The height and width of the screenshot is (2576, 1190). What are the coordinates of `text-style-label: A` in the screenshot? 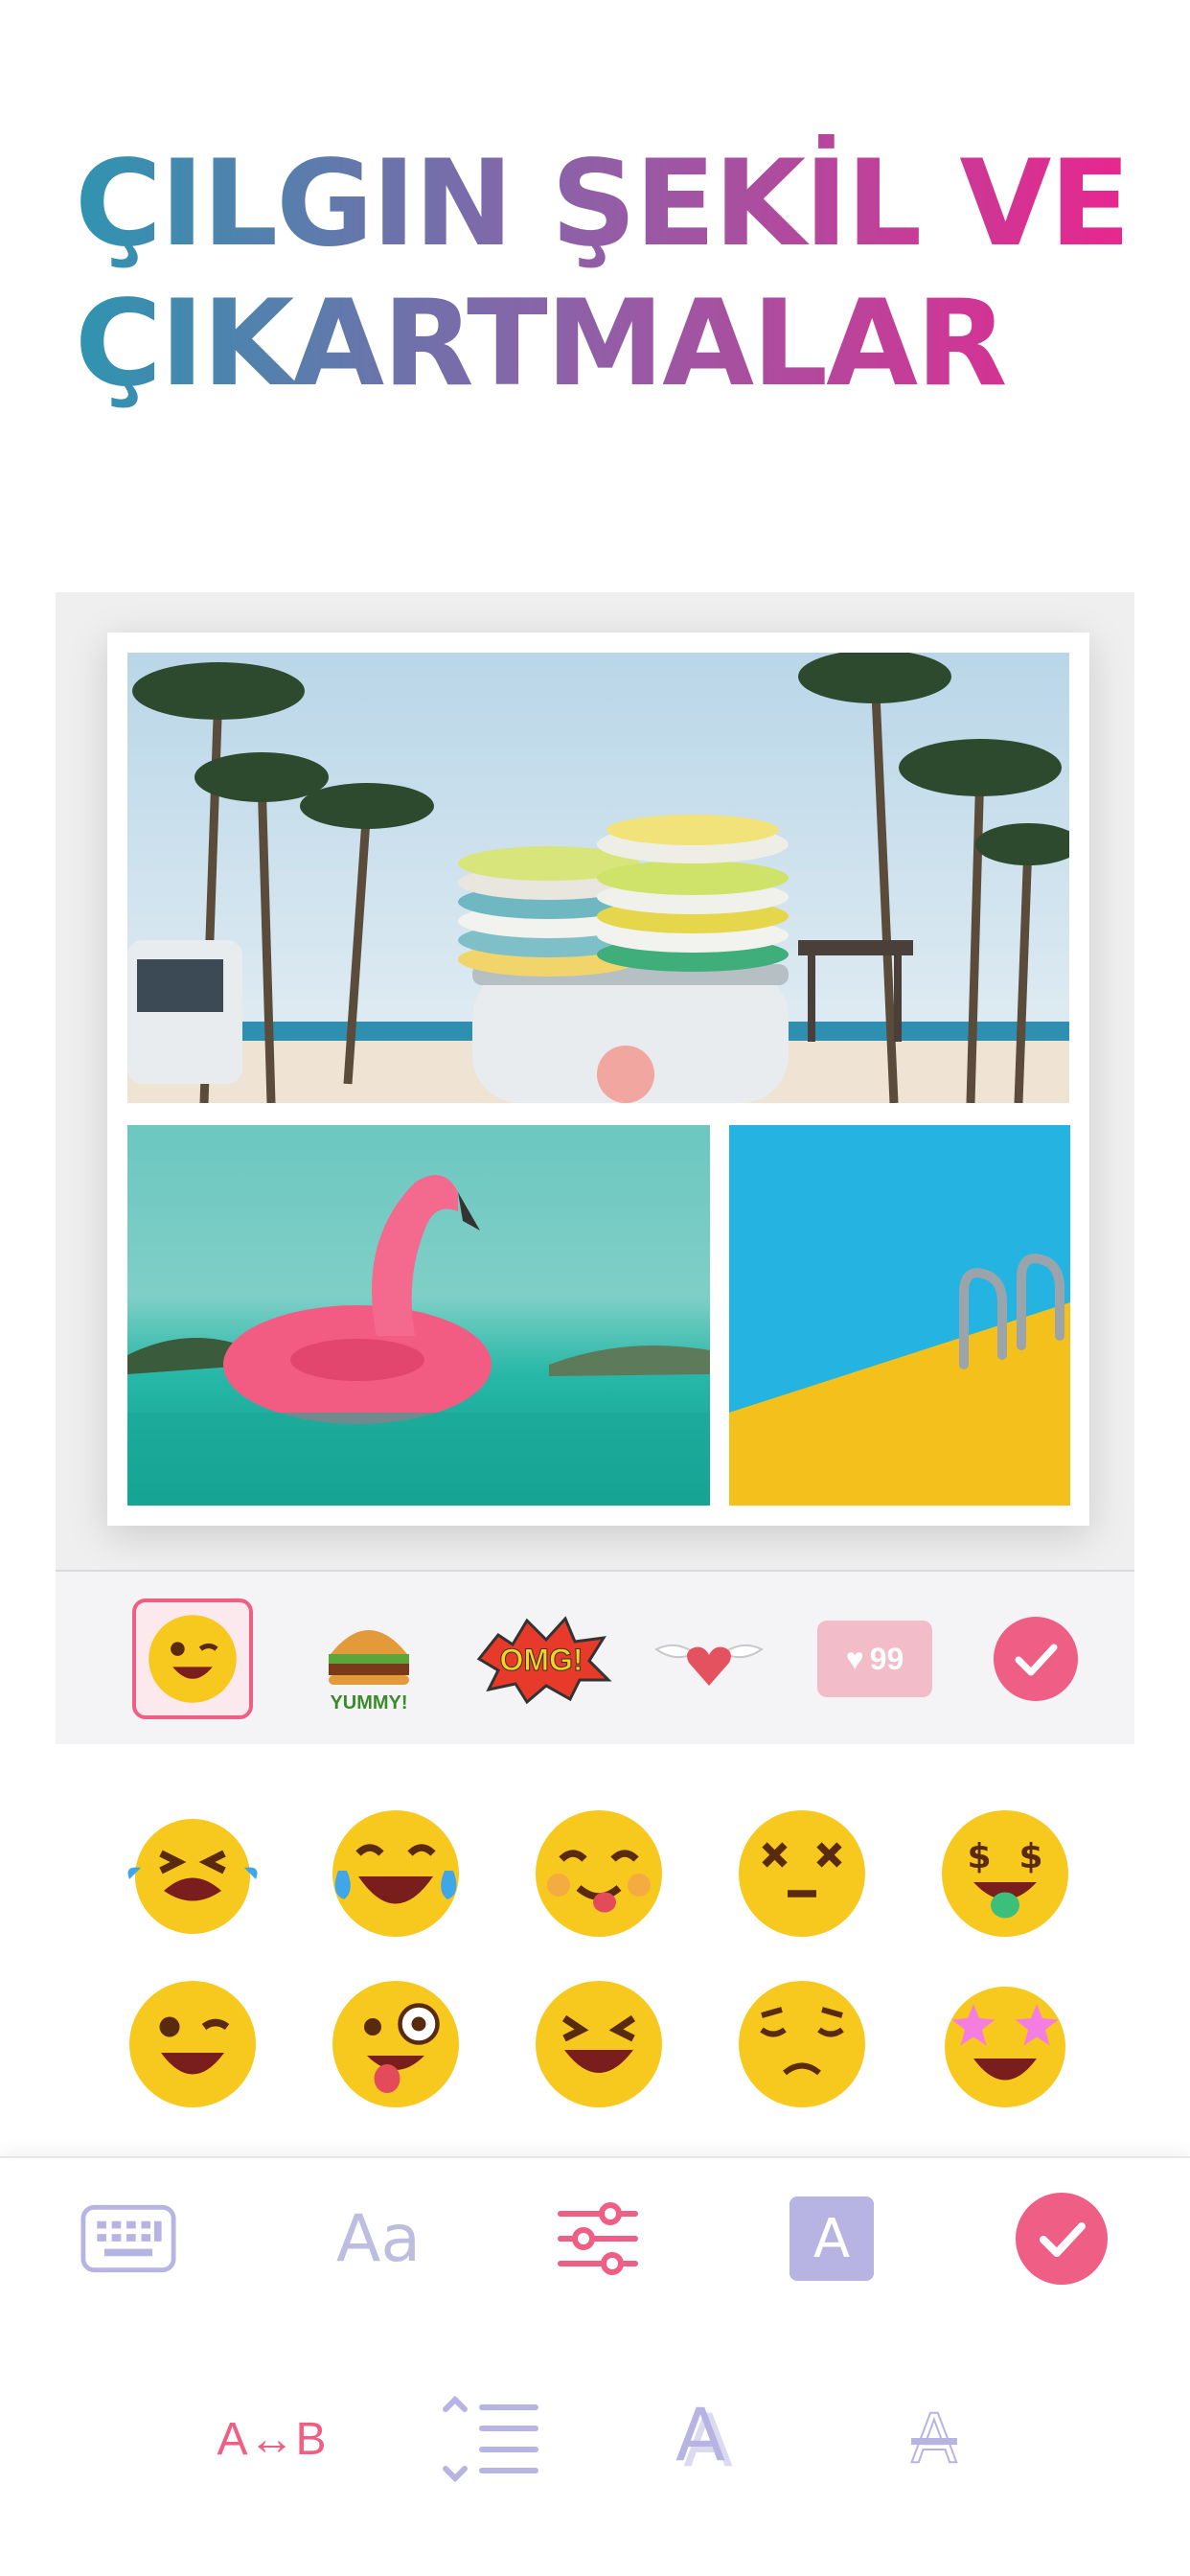 It's located at (832, 2238).